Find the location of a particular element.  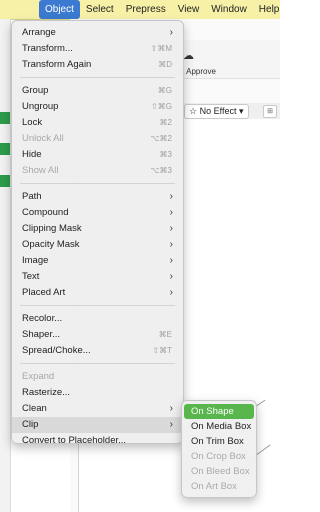

submenu-item-on-media-box: On Media Box is located at coordinates (219, 426).